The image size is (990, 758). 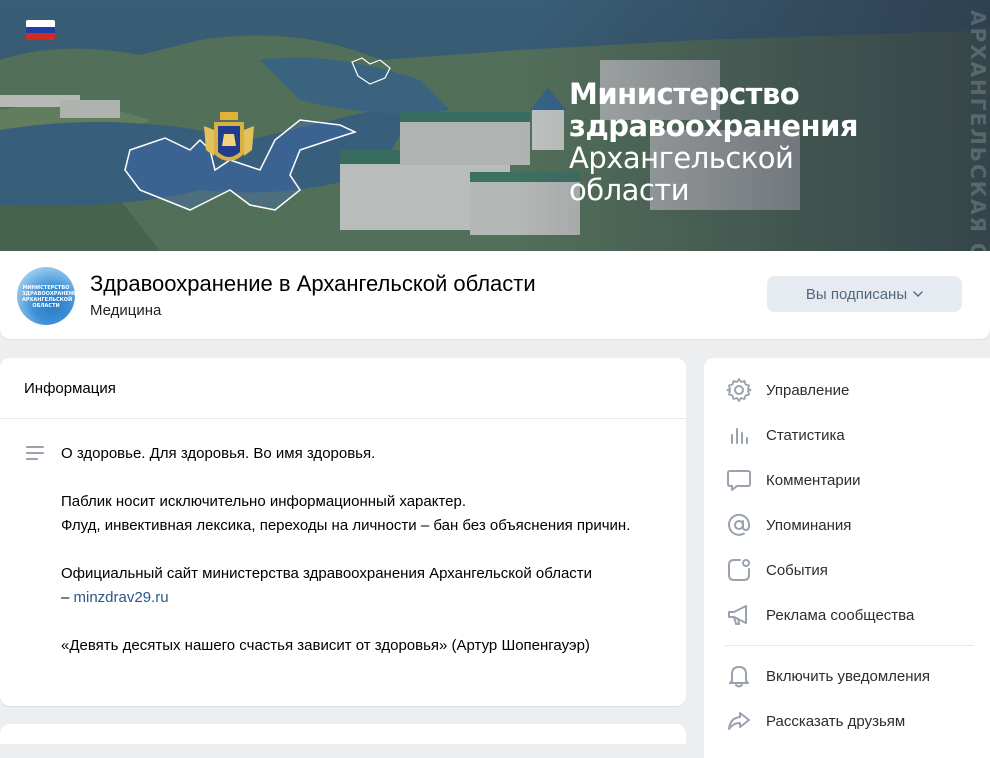 What do you see at coordinates (739, 677) in the screenshot?
I see `bell-icon` at bounding box center [739, 677].